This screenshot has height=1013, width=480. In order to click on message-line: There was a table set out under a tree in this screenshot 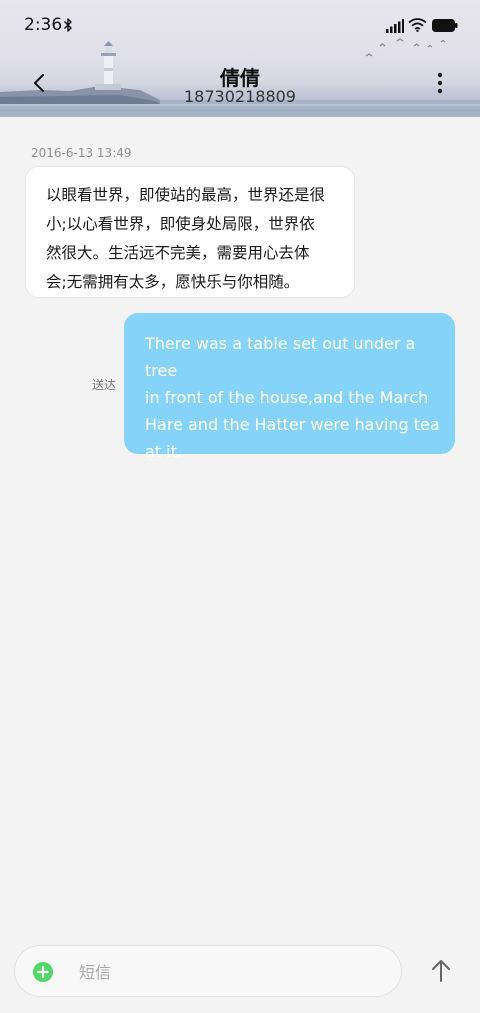, I will do `click(280, 357)`.